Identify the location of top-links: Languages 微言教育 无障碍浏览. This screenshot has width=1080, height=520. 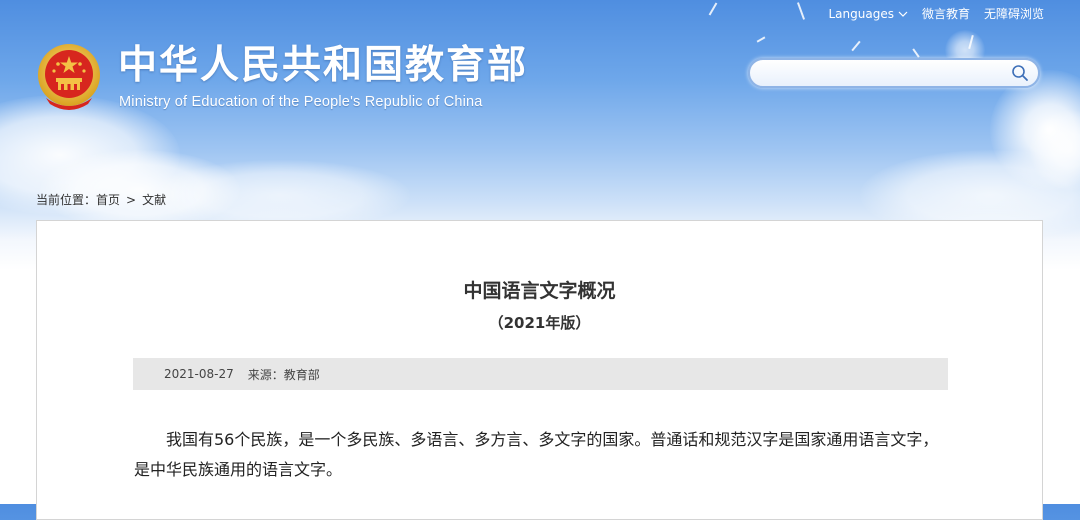
(936, 13).